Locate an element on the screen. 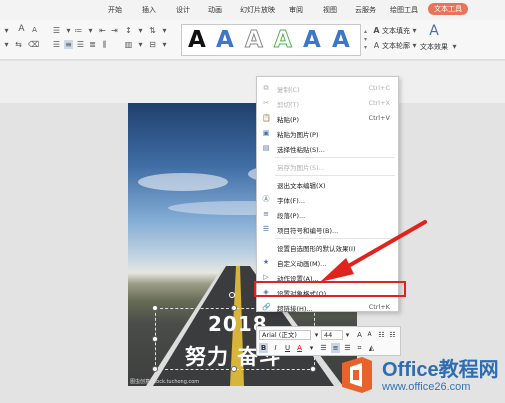 The height and width of the screenshot is (403, 505). numbered-list-icon: ≔ is located at coordinates (78, 30).